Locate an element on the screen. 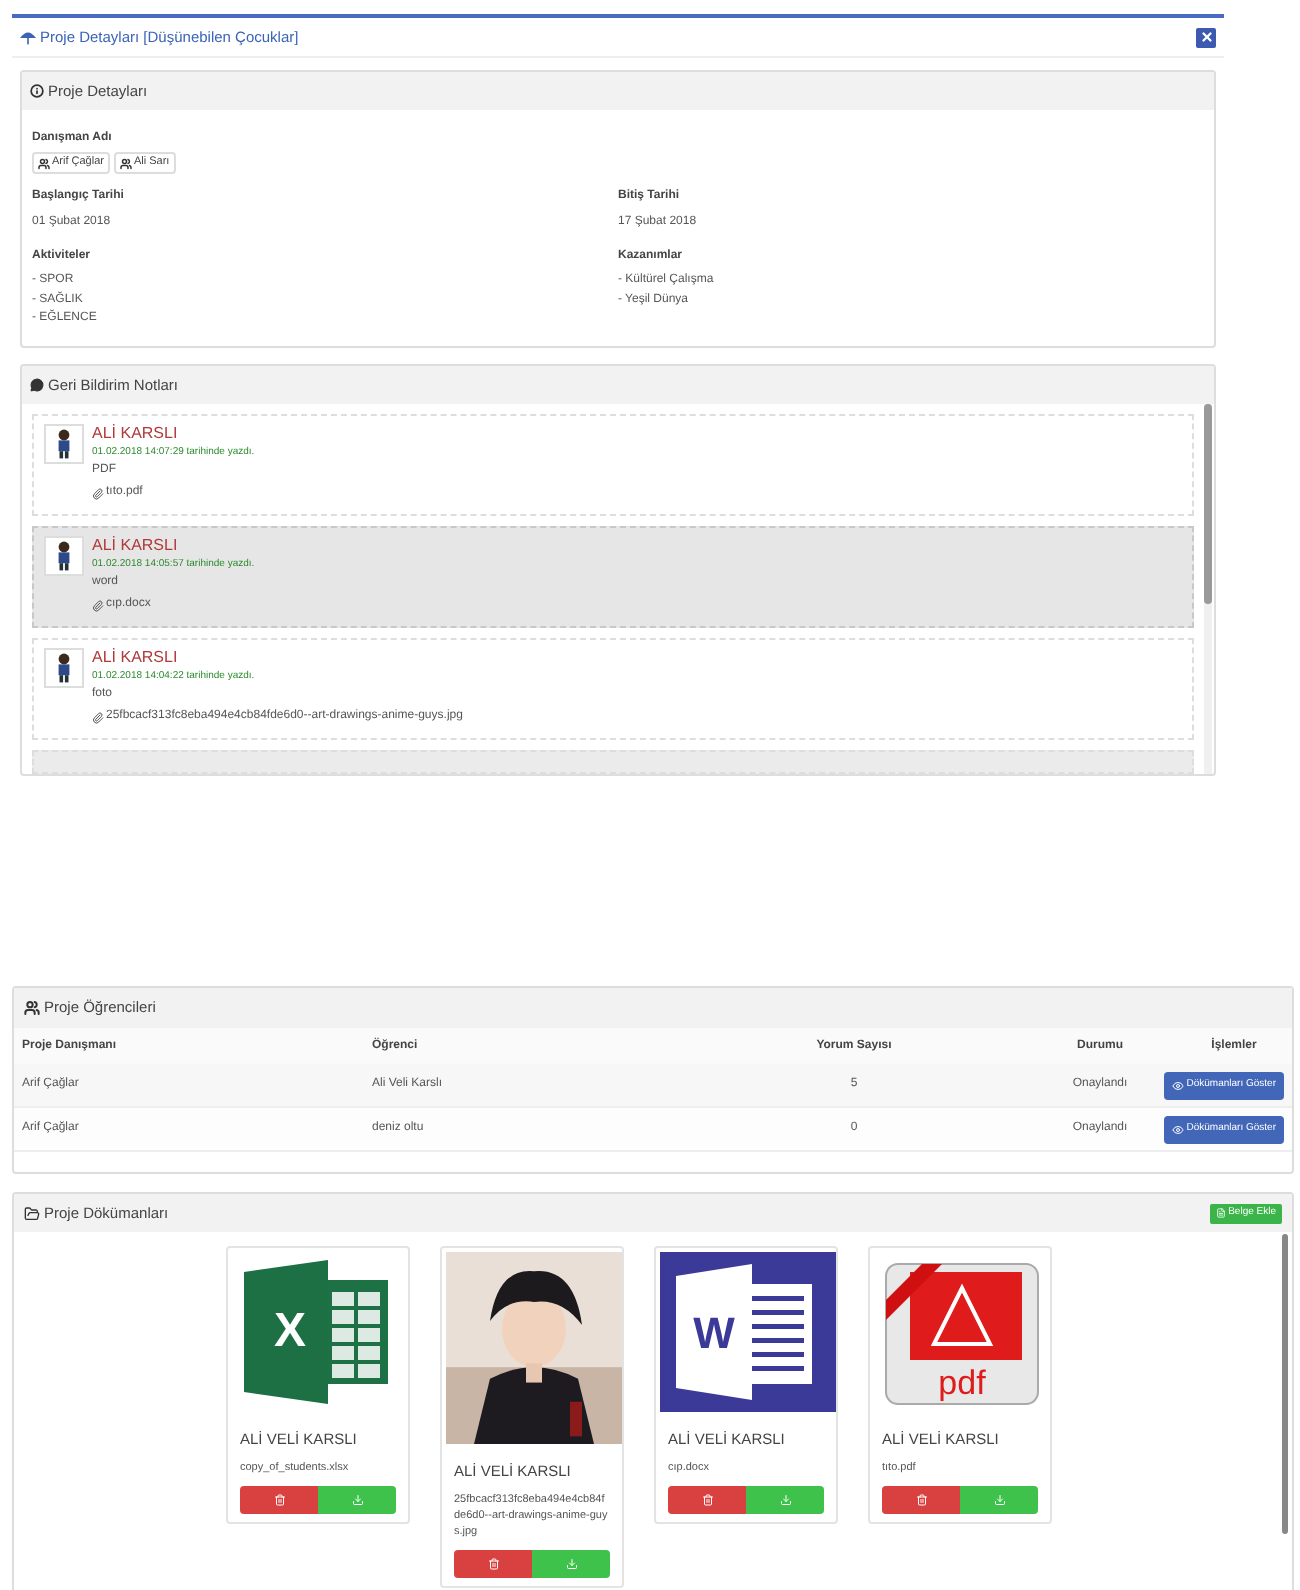 The width and height of the screenshot is (1300, 1590). document-logo-icon: W is located at coordinates (748, 1332).